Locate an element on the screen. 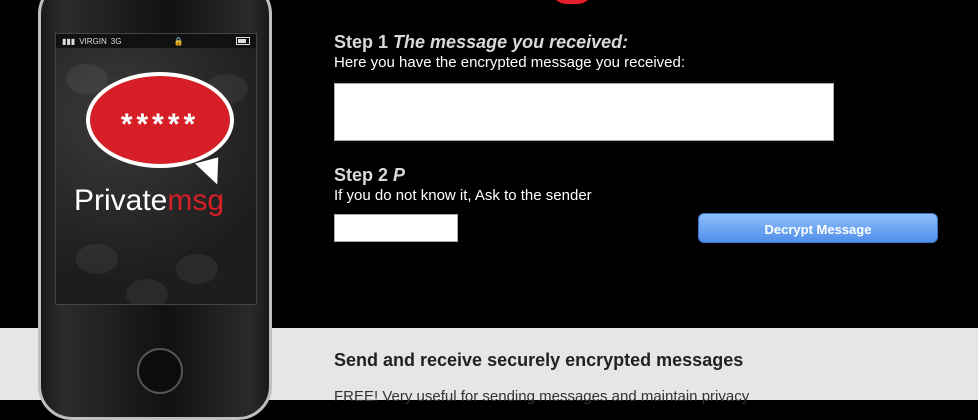 The width and height of the screenshot is (978, 420). decrypt-message-button: Decrypt Message is located at coordinates (818, 228).